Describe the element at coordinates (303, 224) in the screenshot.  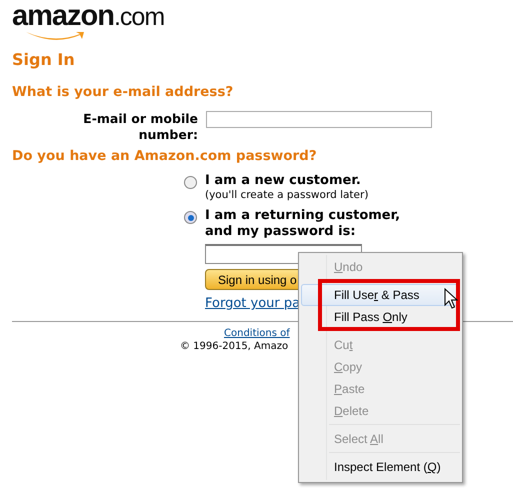
I see `option-label: I am a returning customer, and my password is:` at that location.